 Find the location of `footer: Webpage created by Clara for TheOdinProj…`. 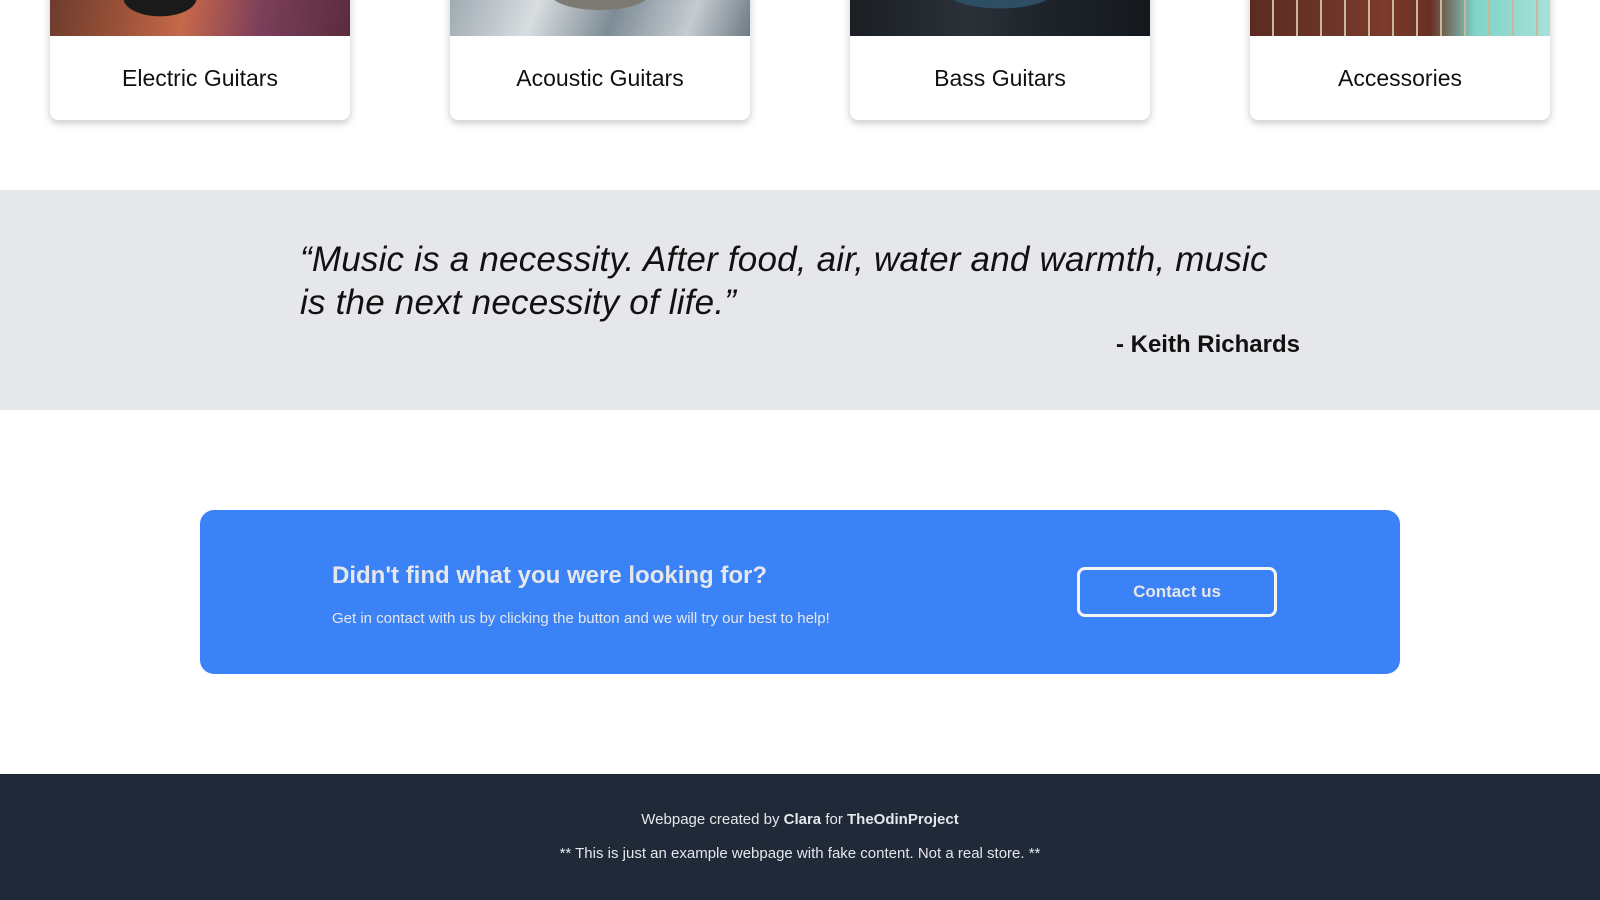

footer: Webpage created by Clara for TheOdinProj… is located at coordinates (800, 837).